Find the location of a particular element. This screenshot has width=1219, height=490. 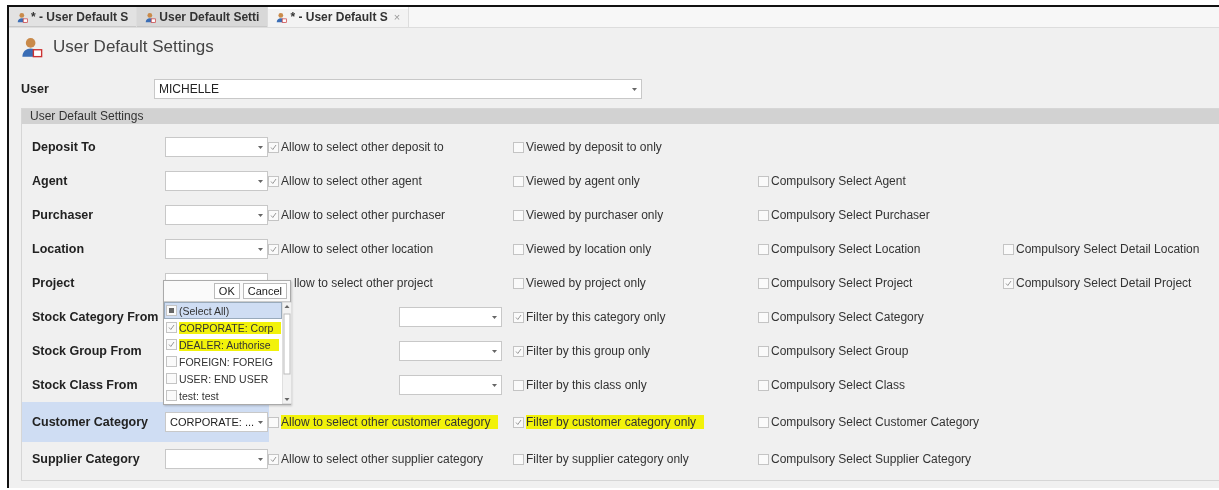

ok-button: OK is located at coordinates (226, 291).